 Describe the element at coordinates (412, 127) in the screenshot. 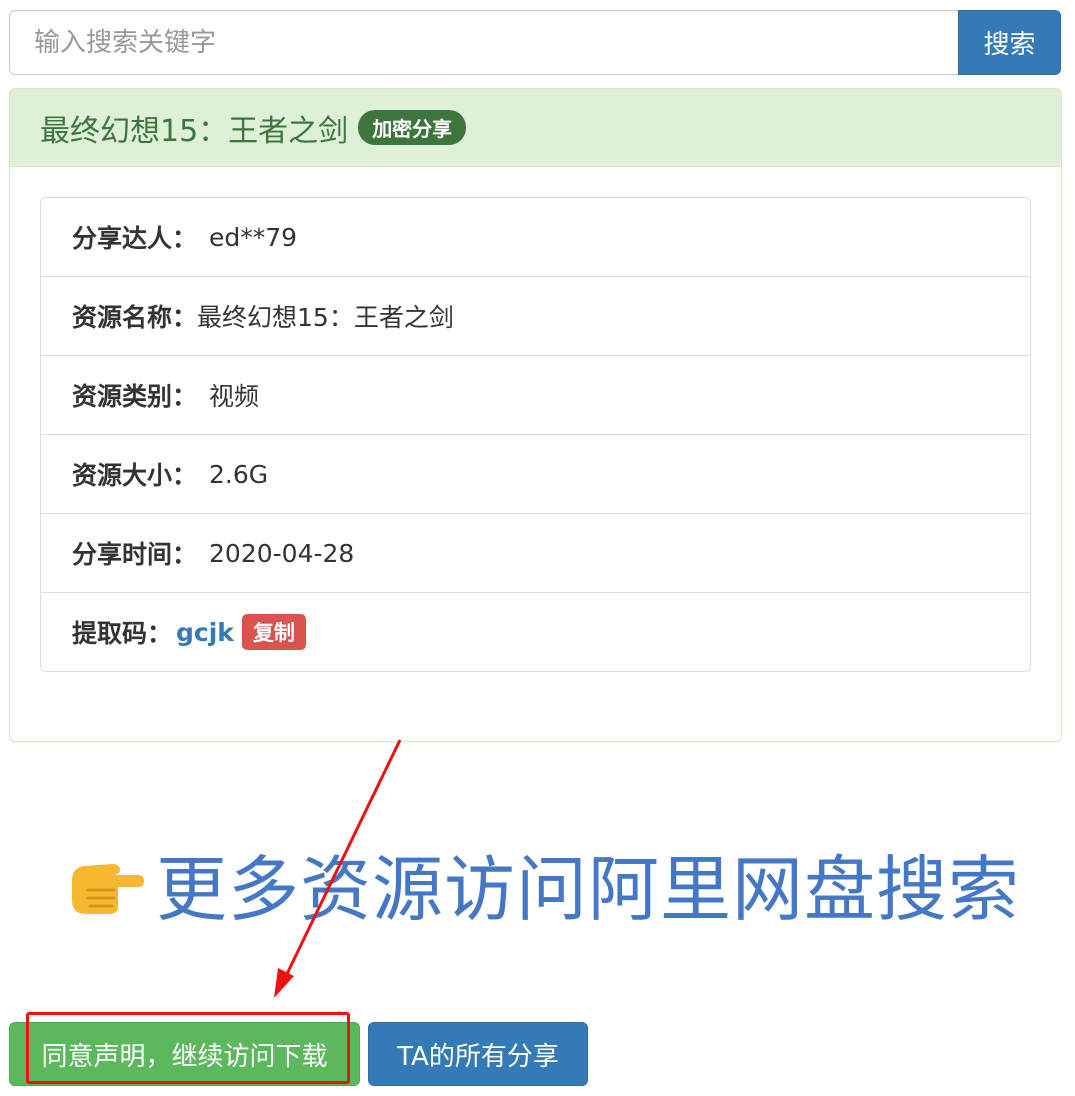

I see `encrypted-share-badge: 加密分享` at that location.